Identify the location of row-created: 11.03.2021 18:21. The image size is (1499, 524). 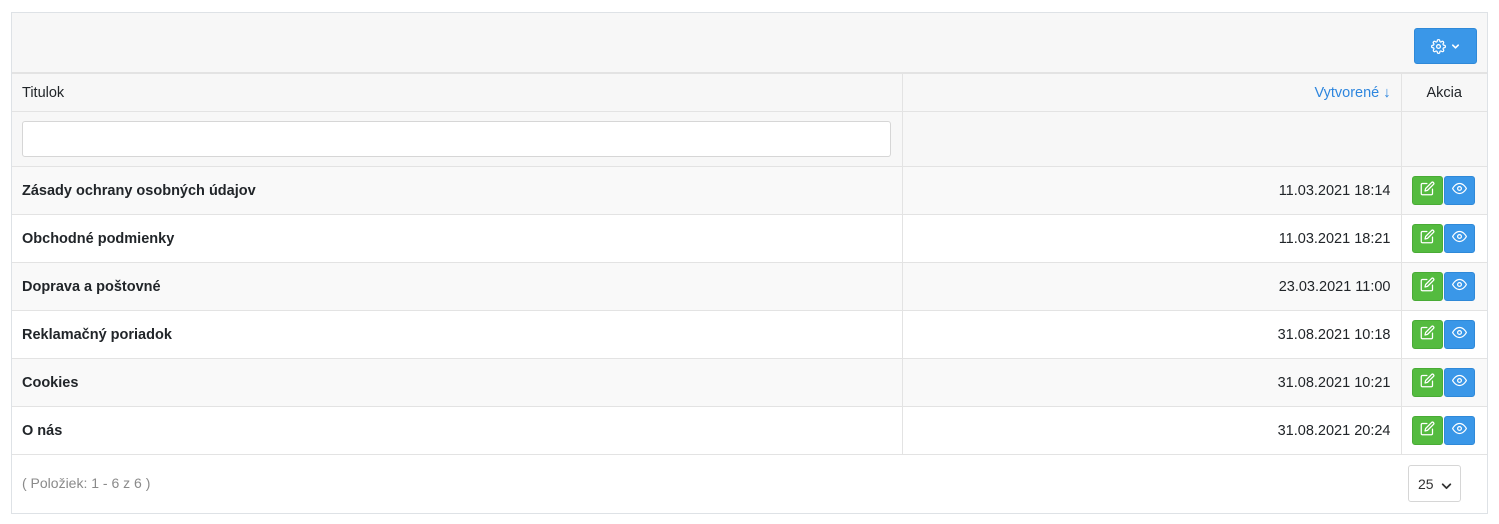
(1151, 238).